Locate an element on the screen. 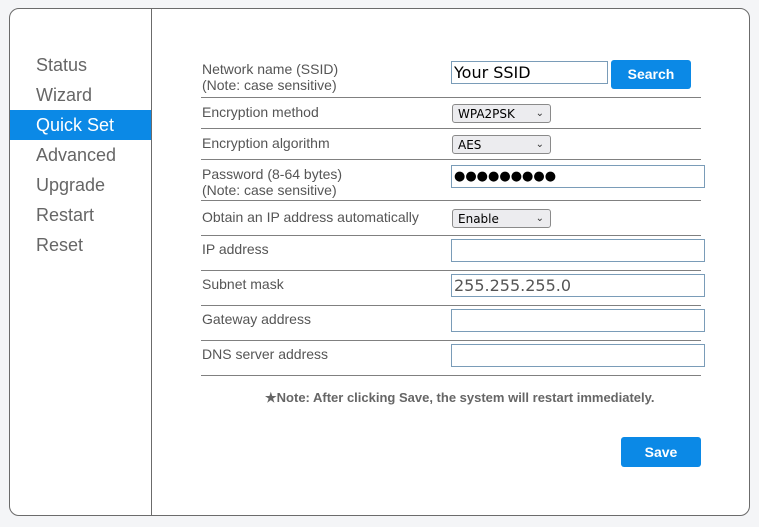 This screenshot has width=759, height=527. encryption-algorithm-value: AES is located at coordinates (470, 145).